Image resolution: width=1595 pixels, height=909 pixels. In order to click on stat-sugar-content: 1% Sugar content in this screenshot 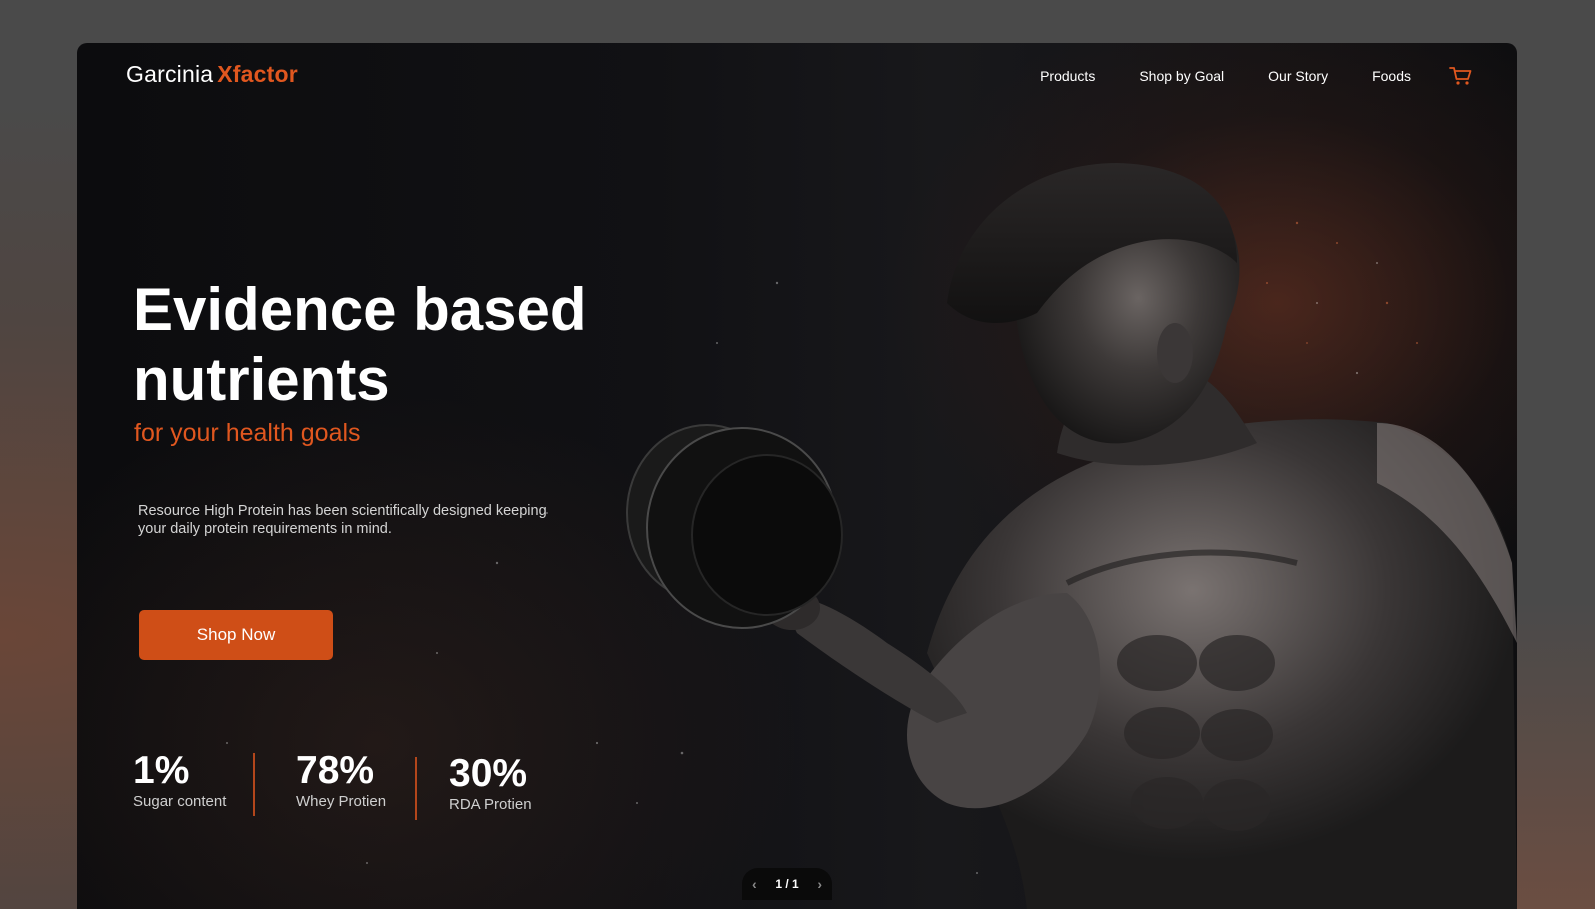, I will do `click(180, 780)`.